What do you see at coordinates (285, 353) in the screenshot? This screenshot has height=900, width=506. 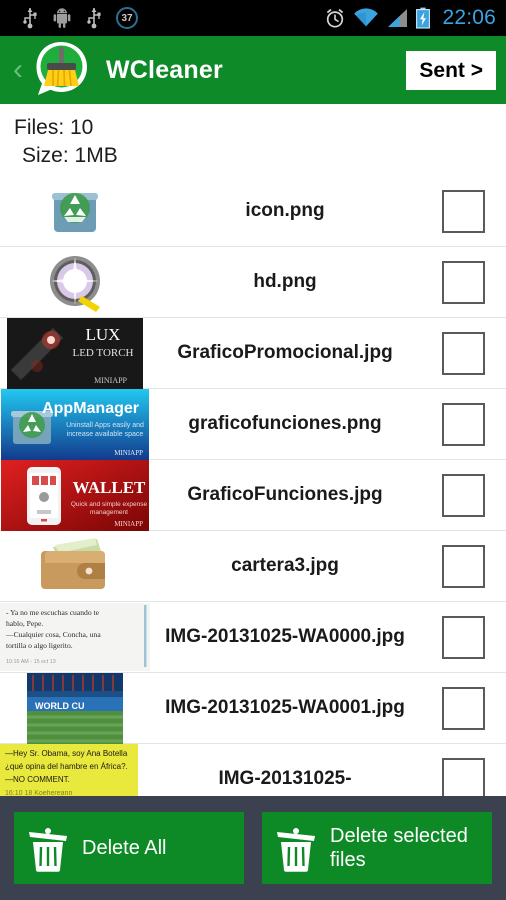 I see `file-name: GraficoPromocional.jpg` at bounding box center [285, 353].